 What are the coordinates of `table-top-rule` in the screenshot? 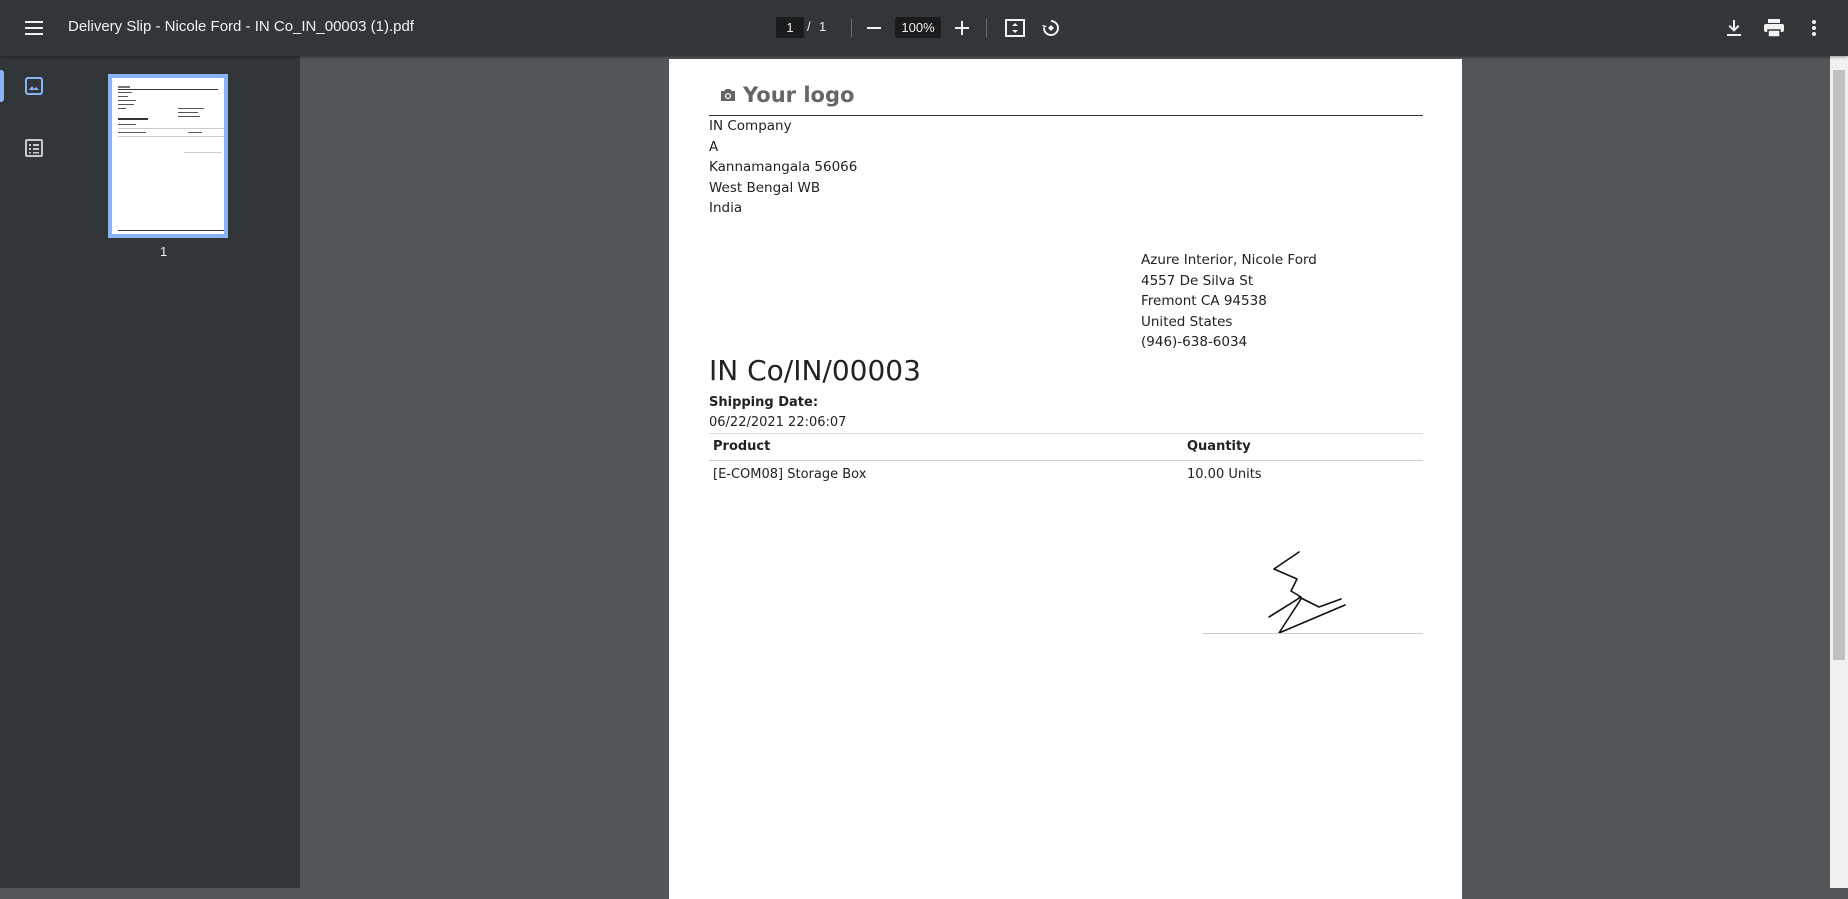 It's located at (1066, 433).